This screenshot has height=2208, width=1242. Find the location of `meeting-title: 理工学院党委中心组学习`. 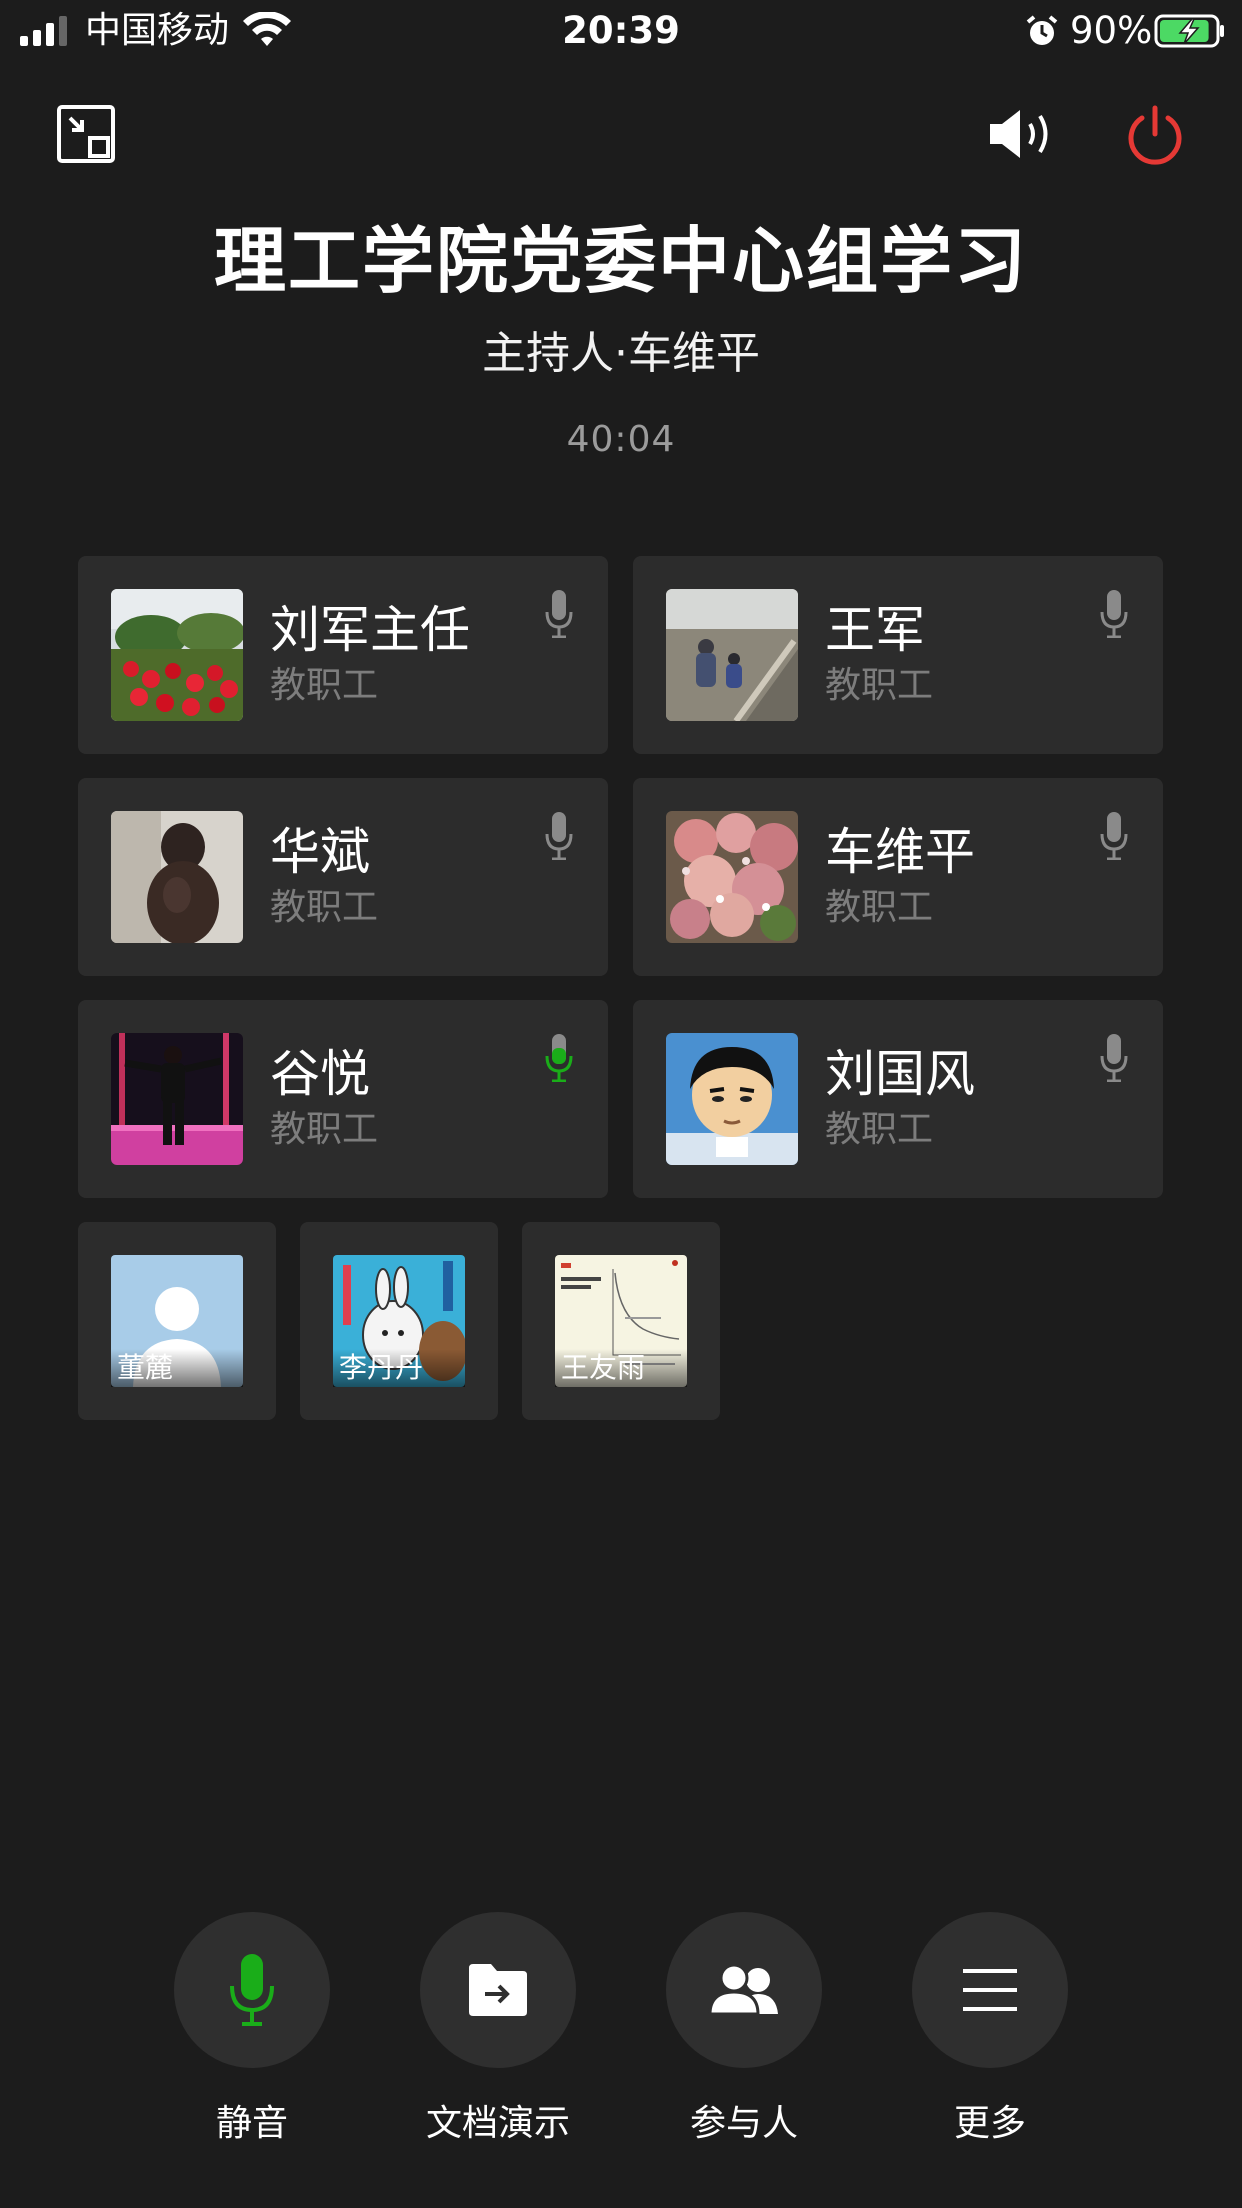

meeting-title: 理工学院党委中心组学习 is located at coordinates (620, 261).